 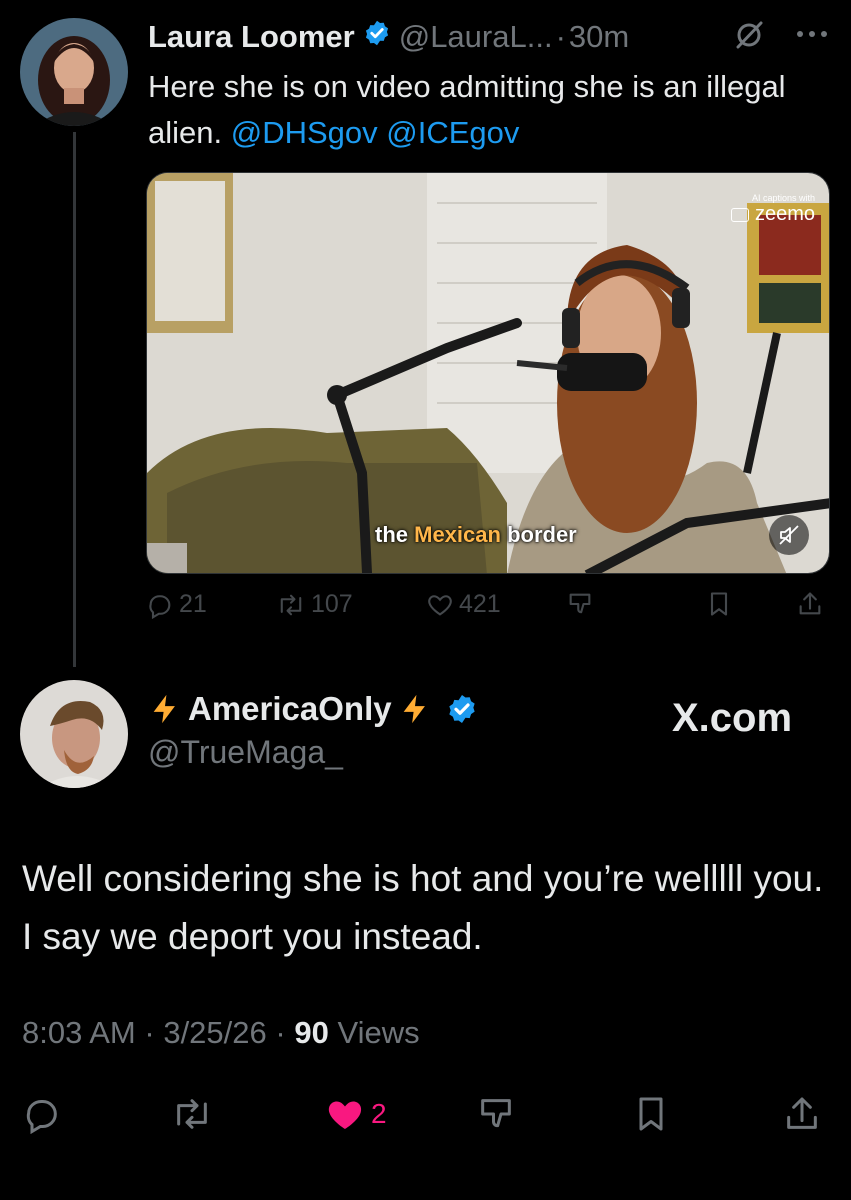 I want to click on tweet2-meta: 8:03 AM · 3/25/26 · 90 Views, so click(x=221, y=1033).